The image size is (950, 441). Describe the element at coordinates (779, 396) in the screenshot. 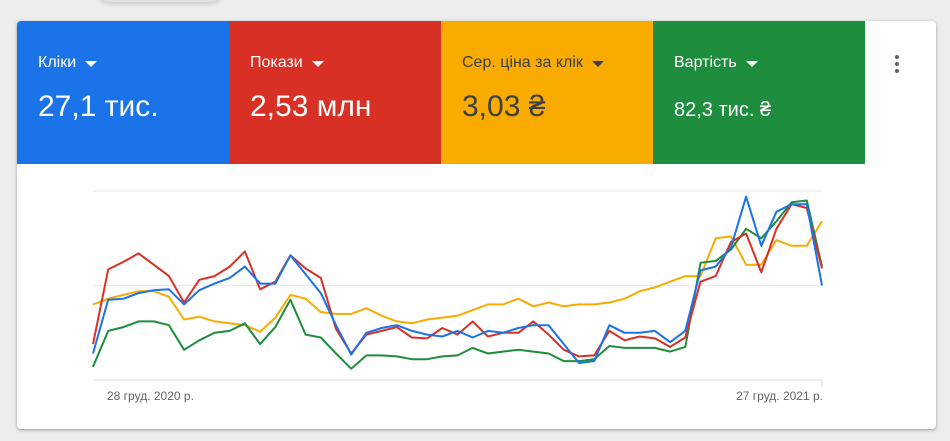

I see `x-axis-end-label: 27 груд. 2021 р.` at that location.